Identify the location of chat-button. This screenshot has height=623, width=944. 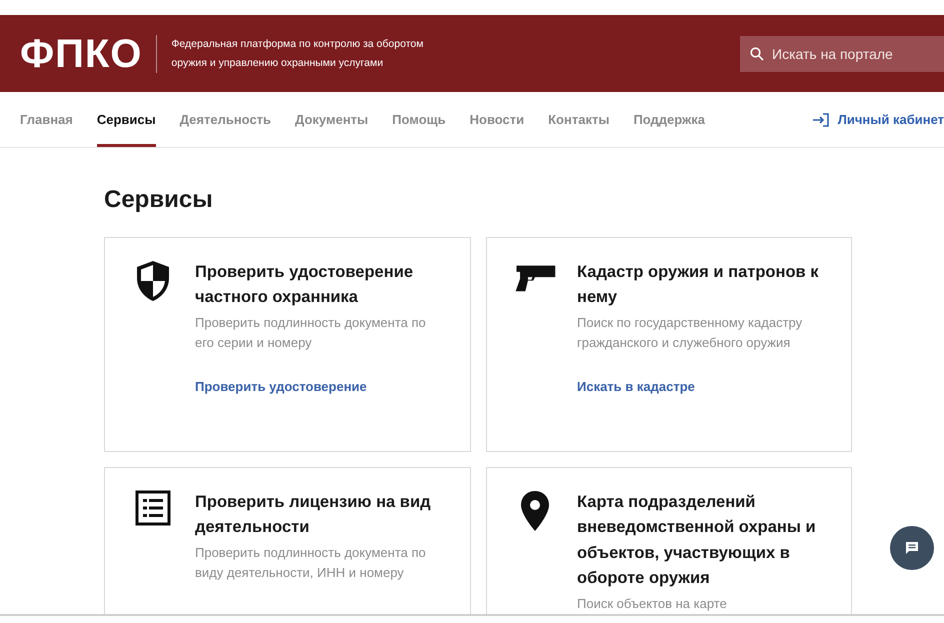
(912, 548).